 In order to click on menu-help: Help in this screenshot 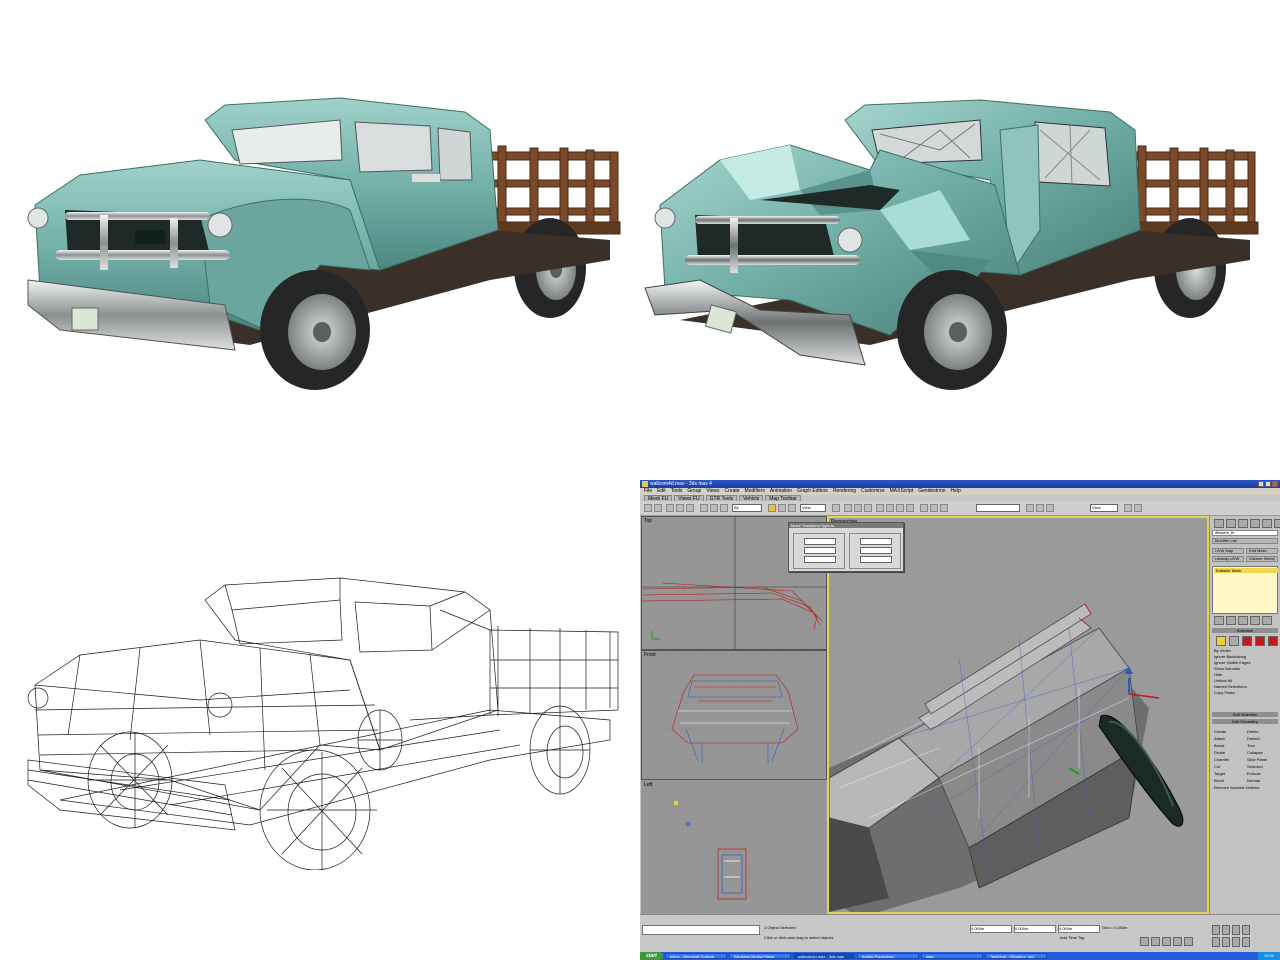, I will do `click(956, 491)`.